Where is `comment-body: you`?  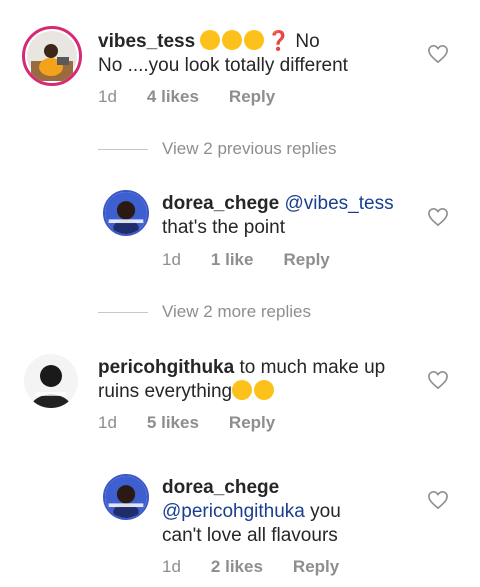
comment-body: you is located at coordinates (325, 511).